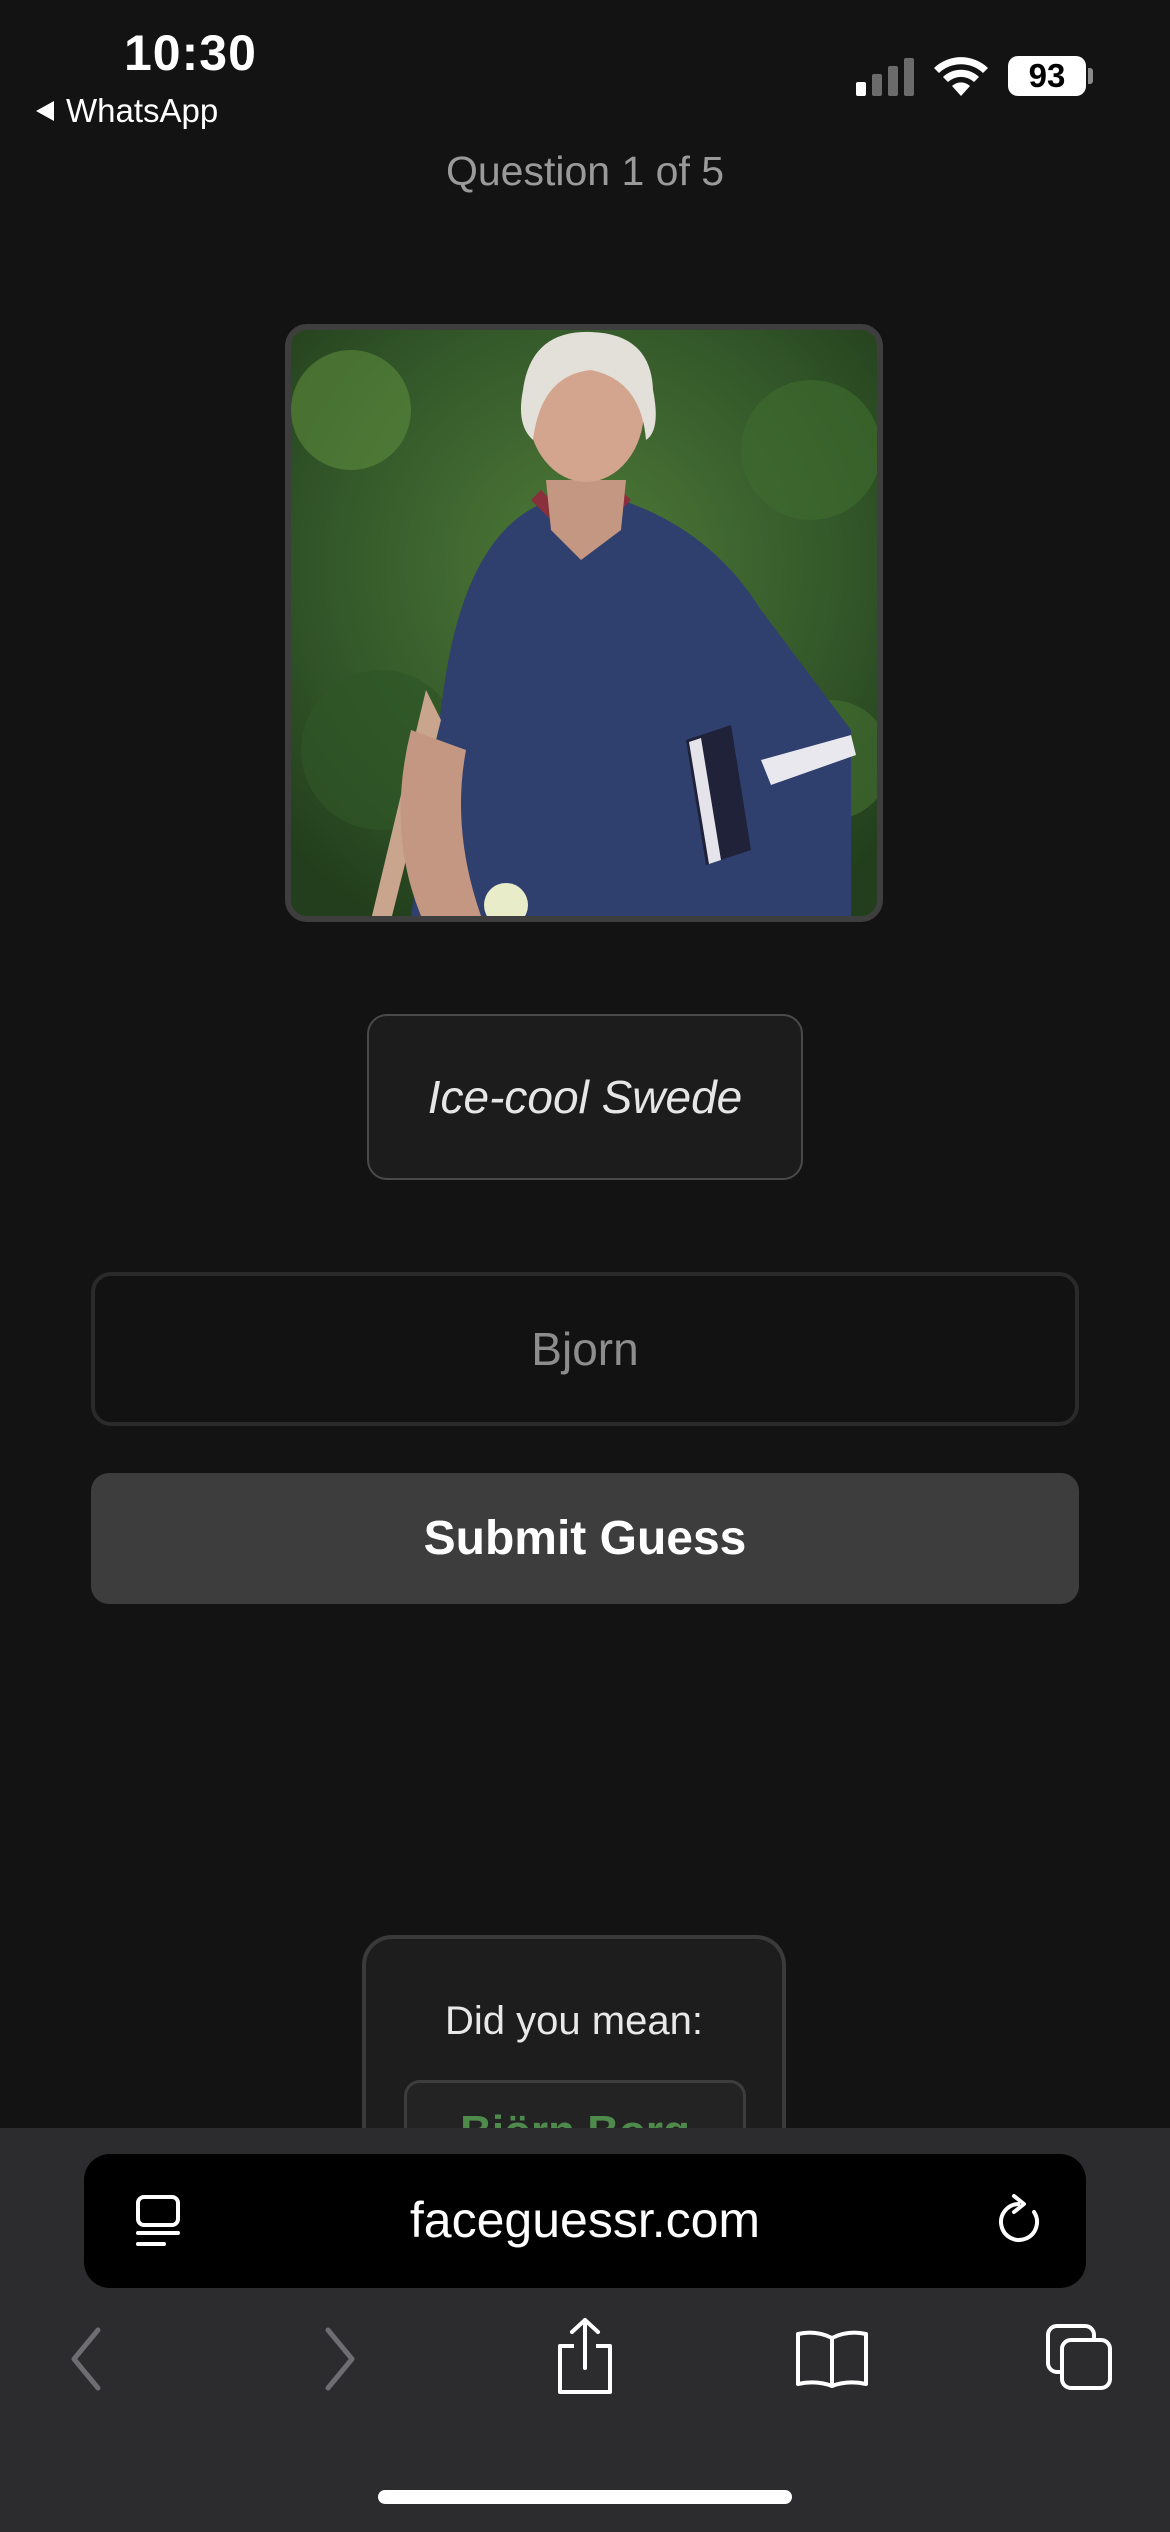  Describe the element at coordinates (585, 1538) in the screenshot. I see `submit-guess-button: Submit Guess` at that location.